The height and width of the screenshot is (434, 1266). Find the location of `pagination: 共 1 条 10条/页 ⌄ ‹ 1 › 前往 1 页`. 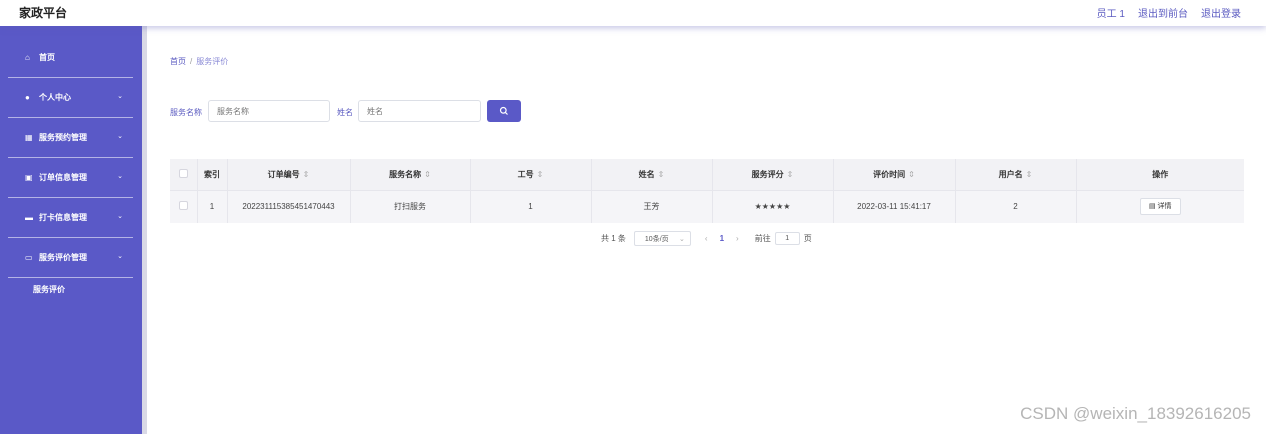

pagination: 共 1 条 10条/页 ⌄ ‹ 1 › 前往 1 页 is located at coordinates (706, 238).